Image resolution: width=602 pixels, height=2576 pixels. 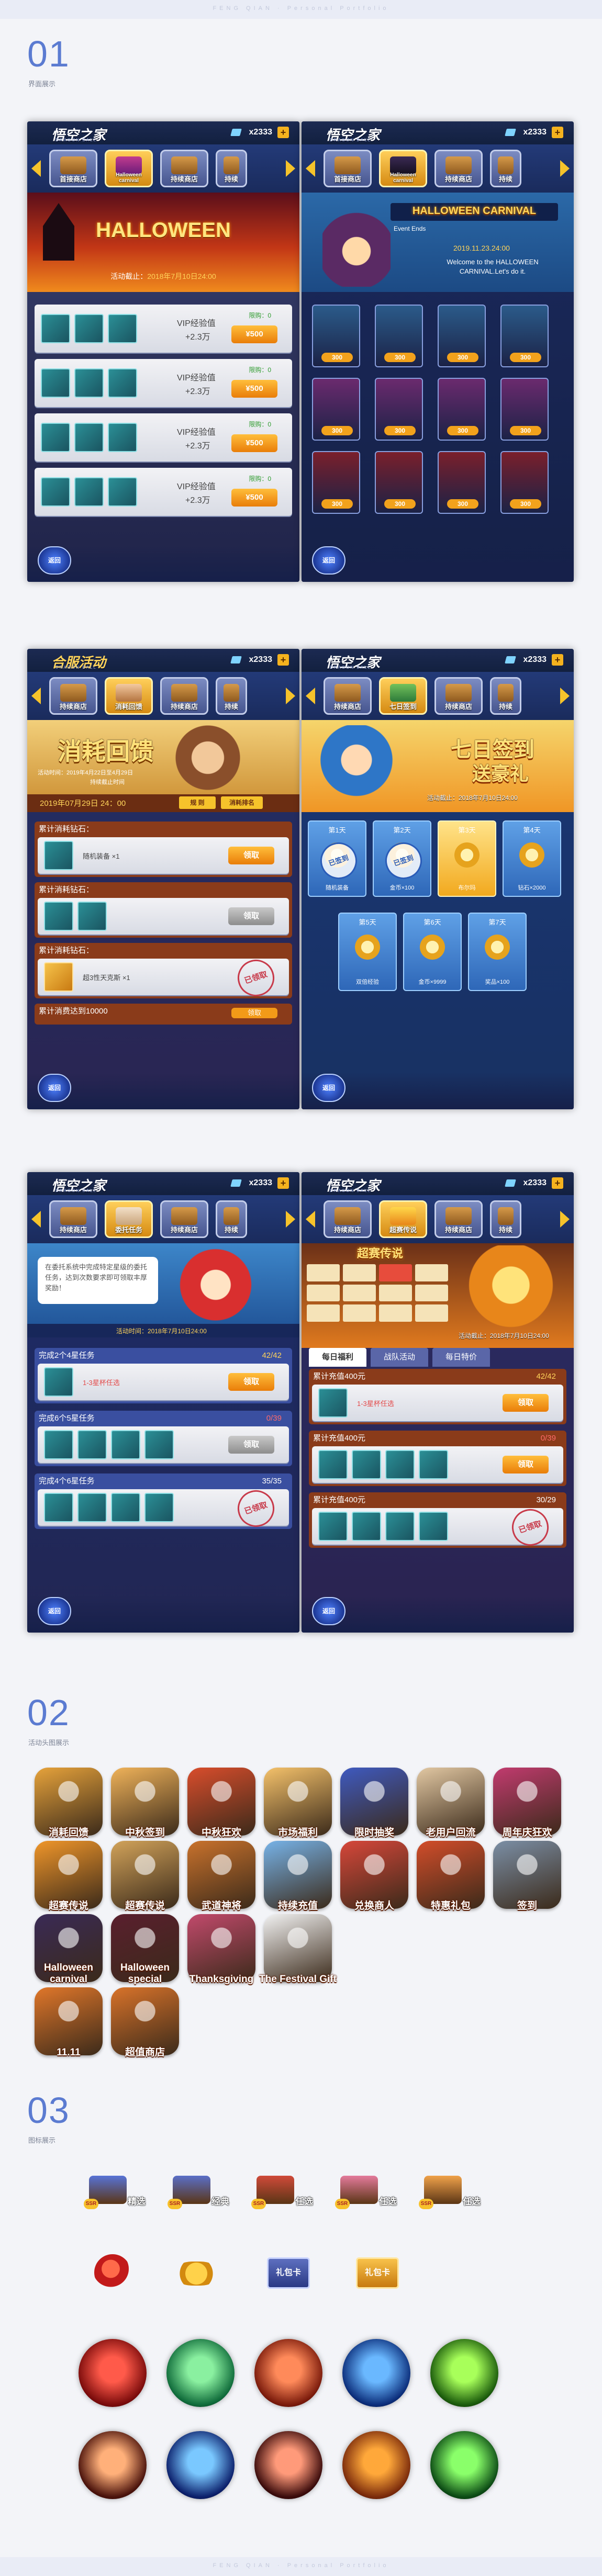 What do you see at coordinates (461, 1357) in the screenshot?
I see `subtab-deals: 每日特价` at bounding box center [461, 1357].